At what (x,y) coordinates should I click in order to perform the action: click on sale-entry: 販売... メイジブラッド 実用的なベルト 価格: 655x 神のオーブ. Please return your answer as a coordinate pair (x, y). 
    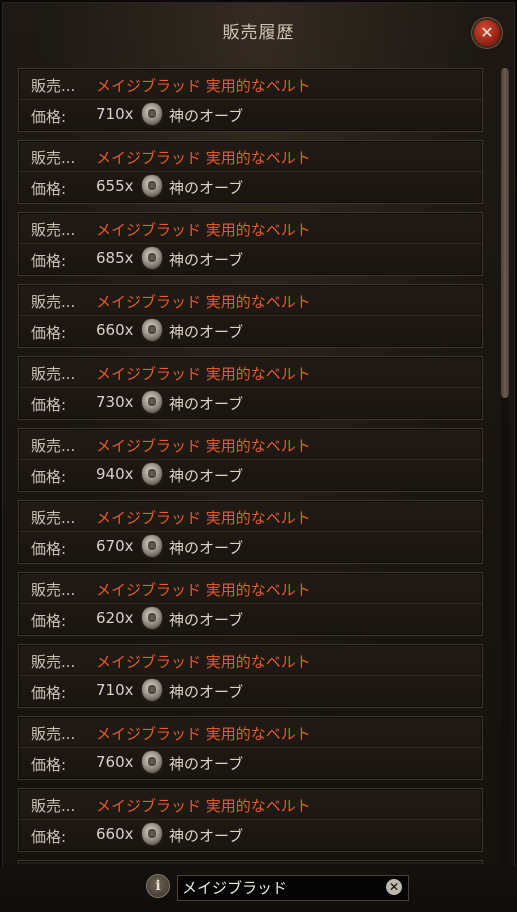
    Looking at the image, I should click on (250, 172).